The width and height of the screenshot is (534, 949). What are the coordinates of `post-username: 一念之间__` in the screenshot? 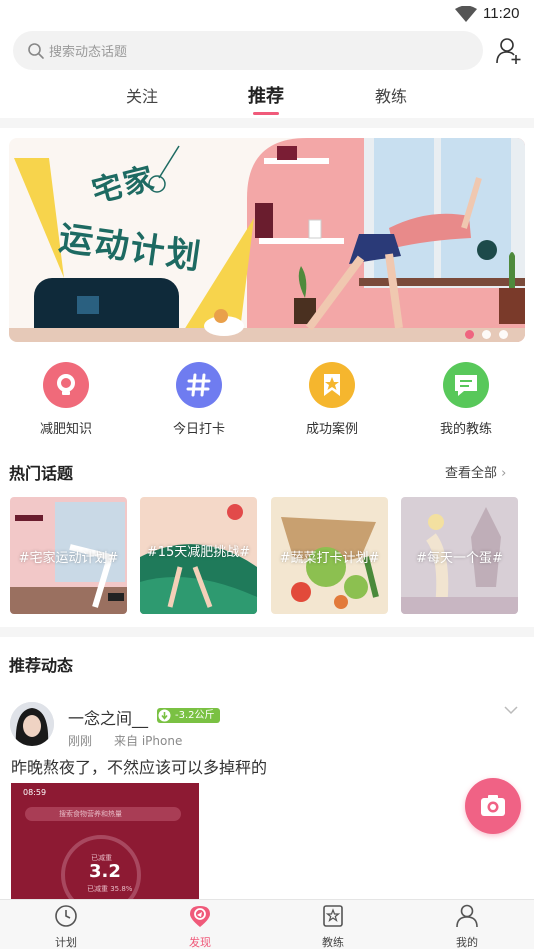 It's located at (108, 717).